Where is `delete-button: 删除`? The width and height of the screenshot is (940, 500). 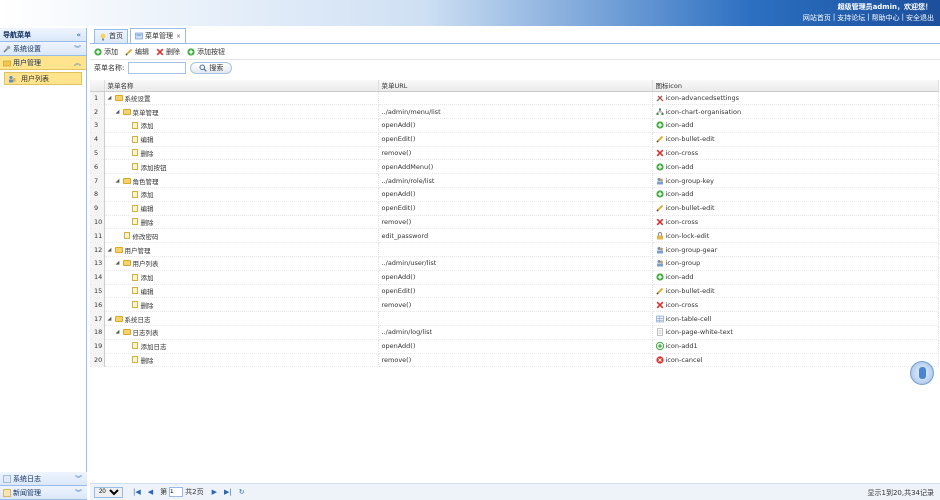
delete-button: 删除 is located at coordinates (168, 52).